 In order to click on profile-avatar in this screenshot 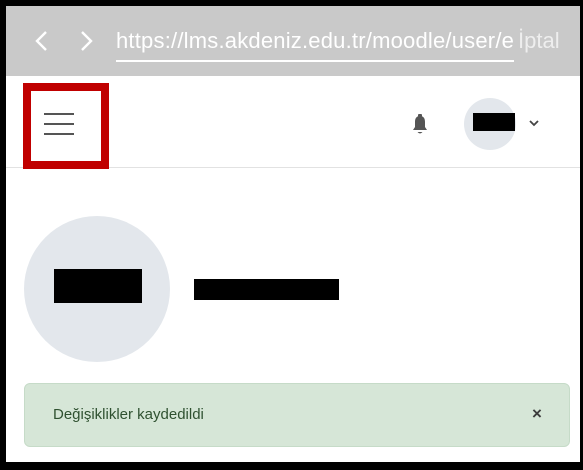, I will do `click(97, 289)`.